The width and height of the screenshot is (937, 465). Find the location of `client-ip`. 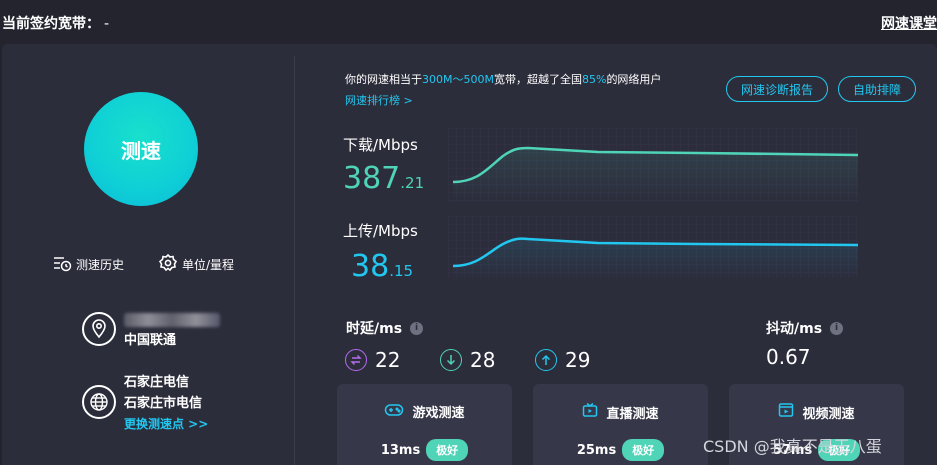

client-ip is located at coordinates (172, 319).